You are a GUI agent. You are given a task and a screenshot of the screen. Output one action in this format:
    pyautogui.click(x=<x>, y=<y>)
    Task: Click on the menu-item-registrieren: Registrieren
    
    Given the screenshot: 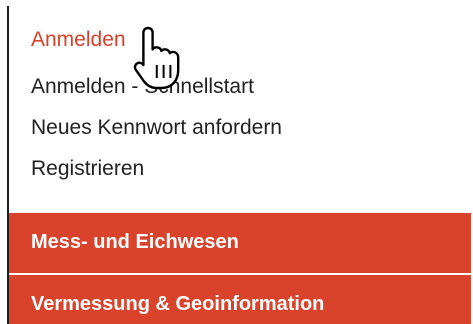 What is the action you would take?
    pyautogui.click(x=87, y=169)
    